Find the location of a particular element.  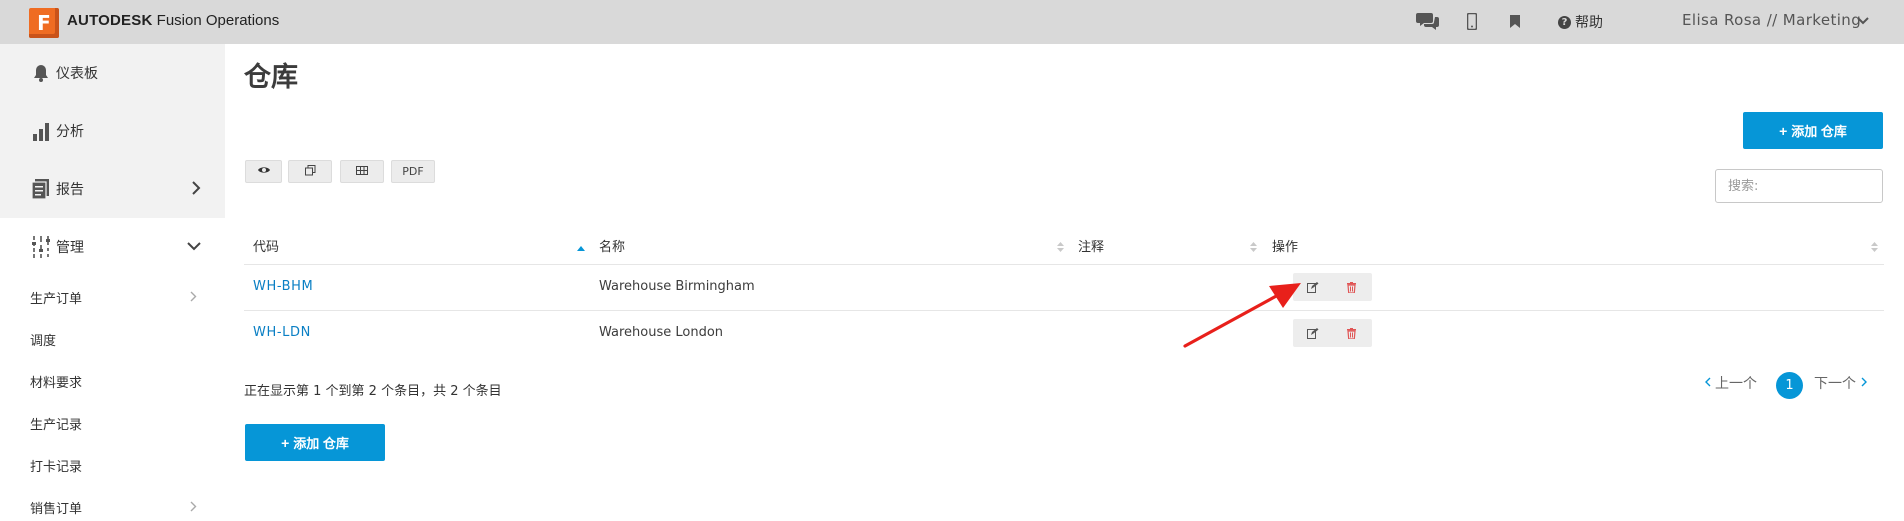

sidebar-item-analytics: 分析 is located at coordinates (112, 131).